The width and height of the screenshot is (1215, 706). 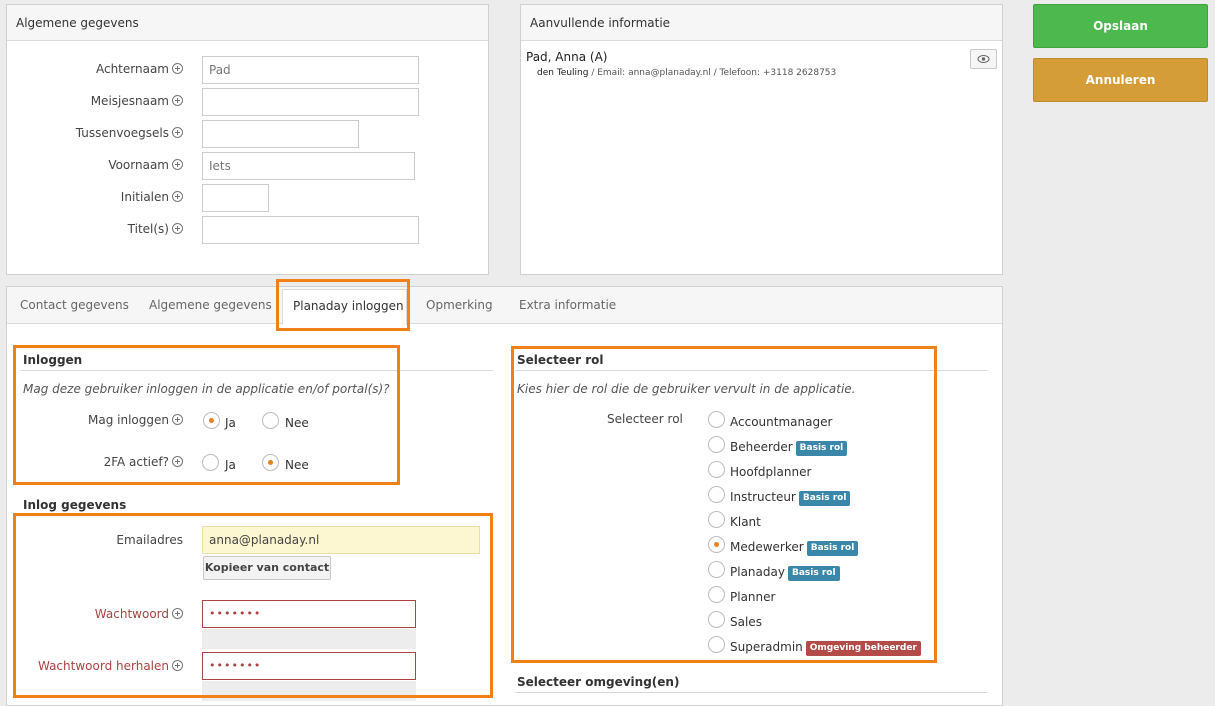 What do you see at coordinates (270, 462) in the screenshot?
I see `twofa-nee-radio` at bounding box center [270, 462].